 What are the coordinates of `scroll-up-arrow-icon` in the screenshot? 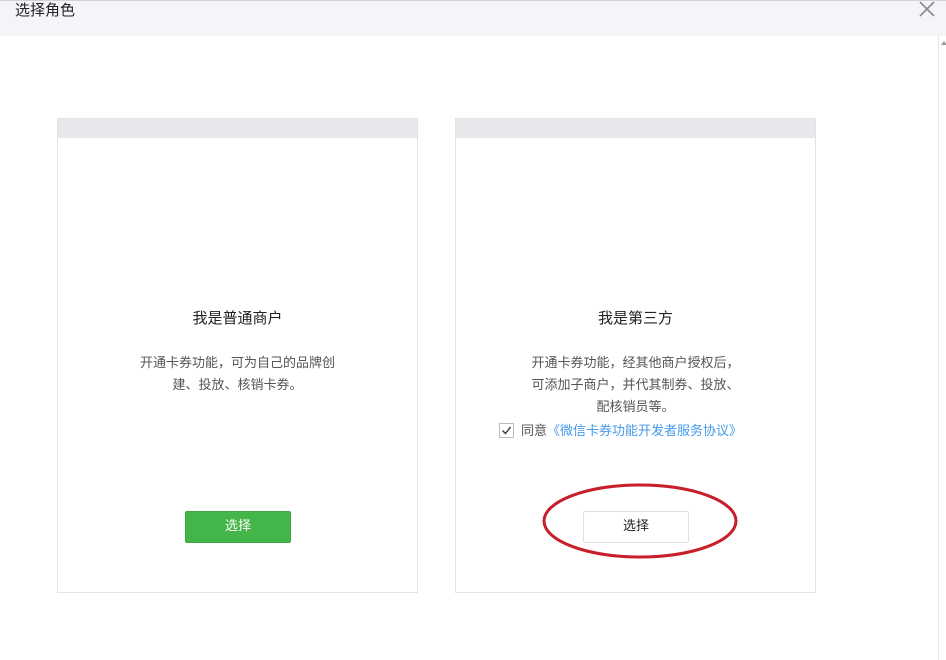 It's located at (943, 43).